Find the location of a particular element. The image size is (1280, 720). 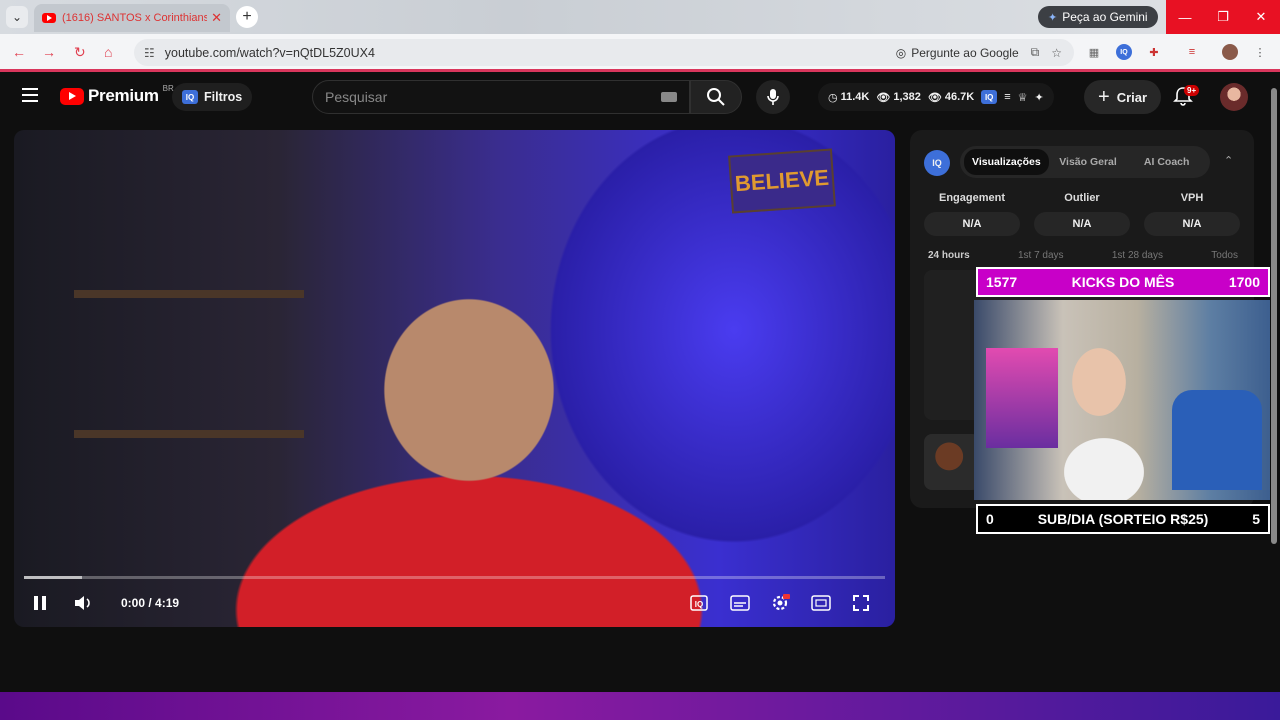

voice-search-button is located at coordinates (773, 97).